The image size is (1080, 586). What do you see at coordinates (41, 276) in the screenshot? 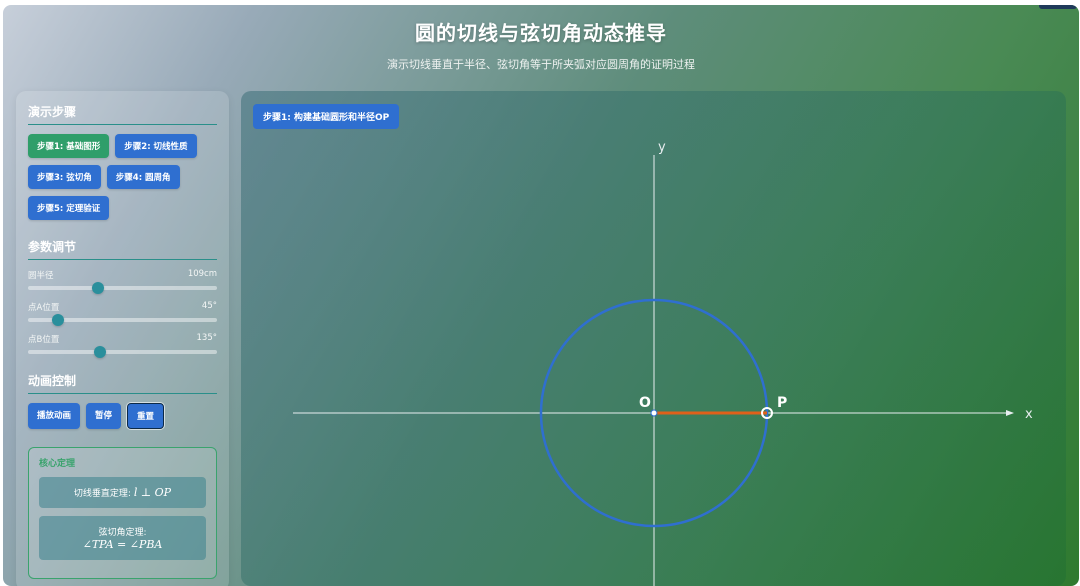
I see `radius-label: 圆半径` at bounding box center [41, 276].